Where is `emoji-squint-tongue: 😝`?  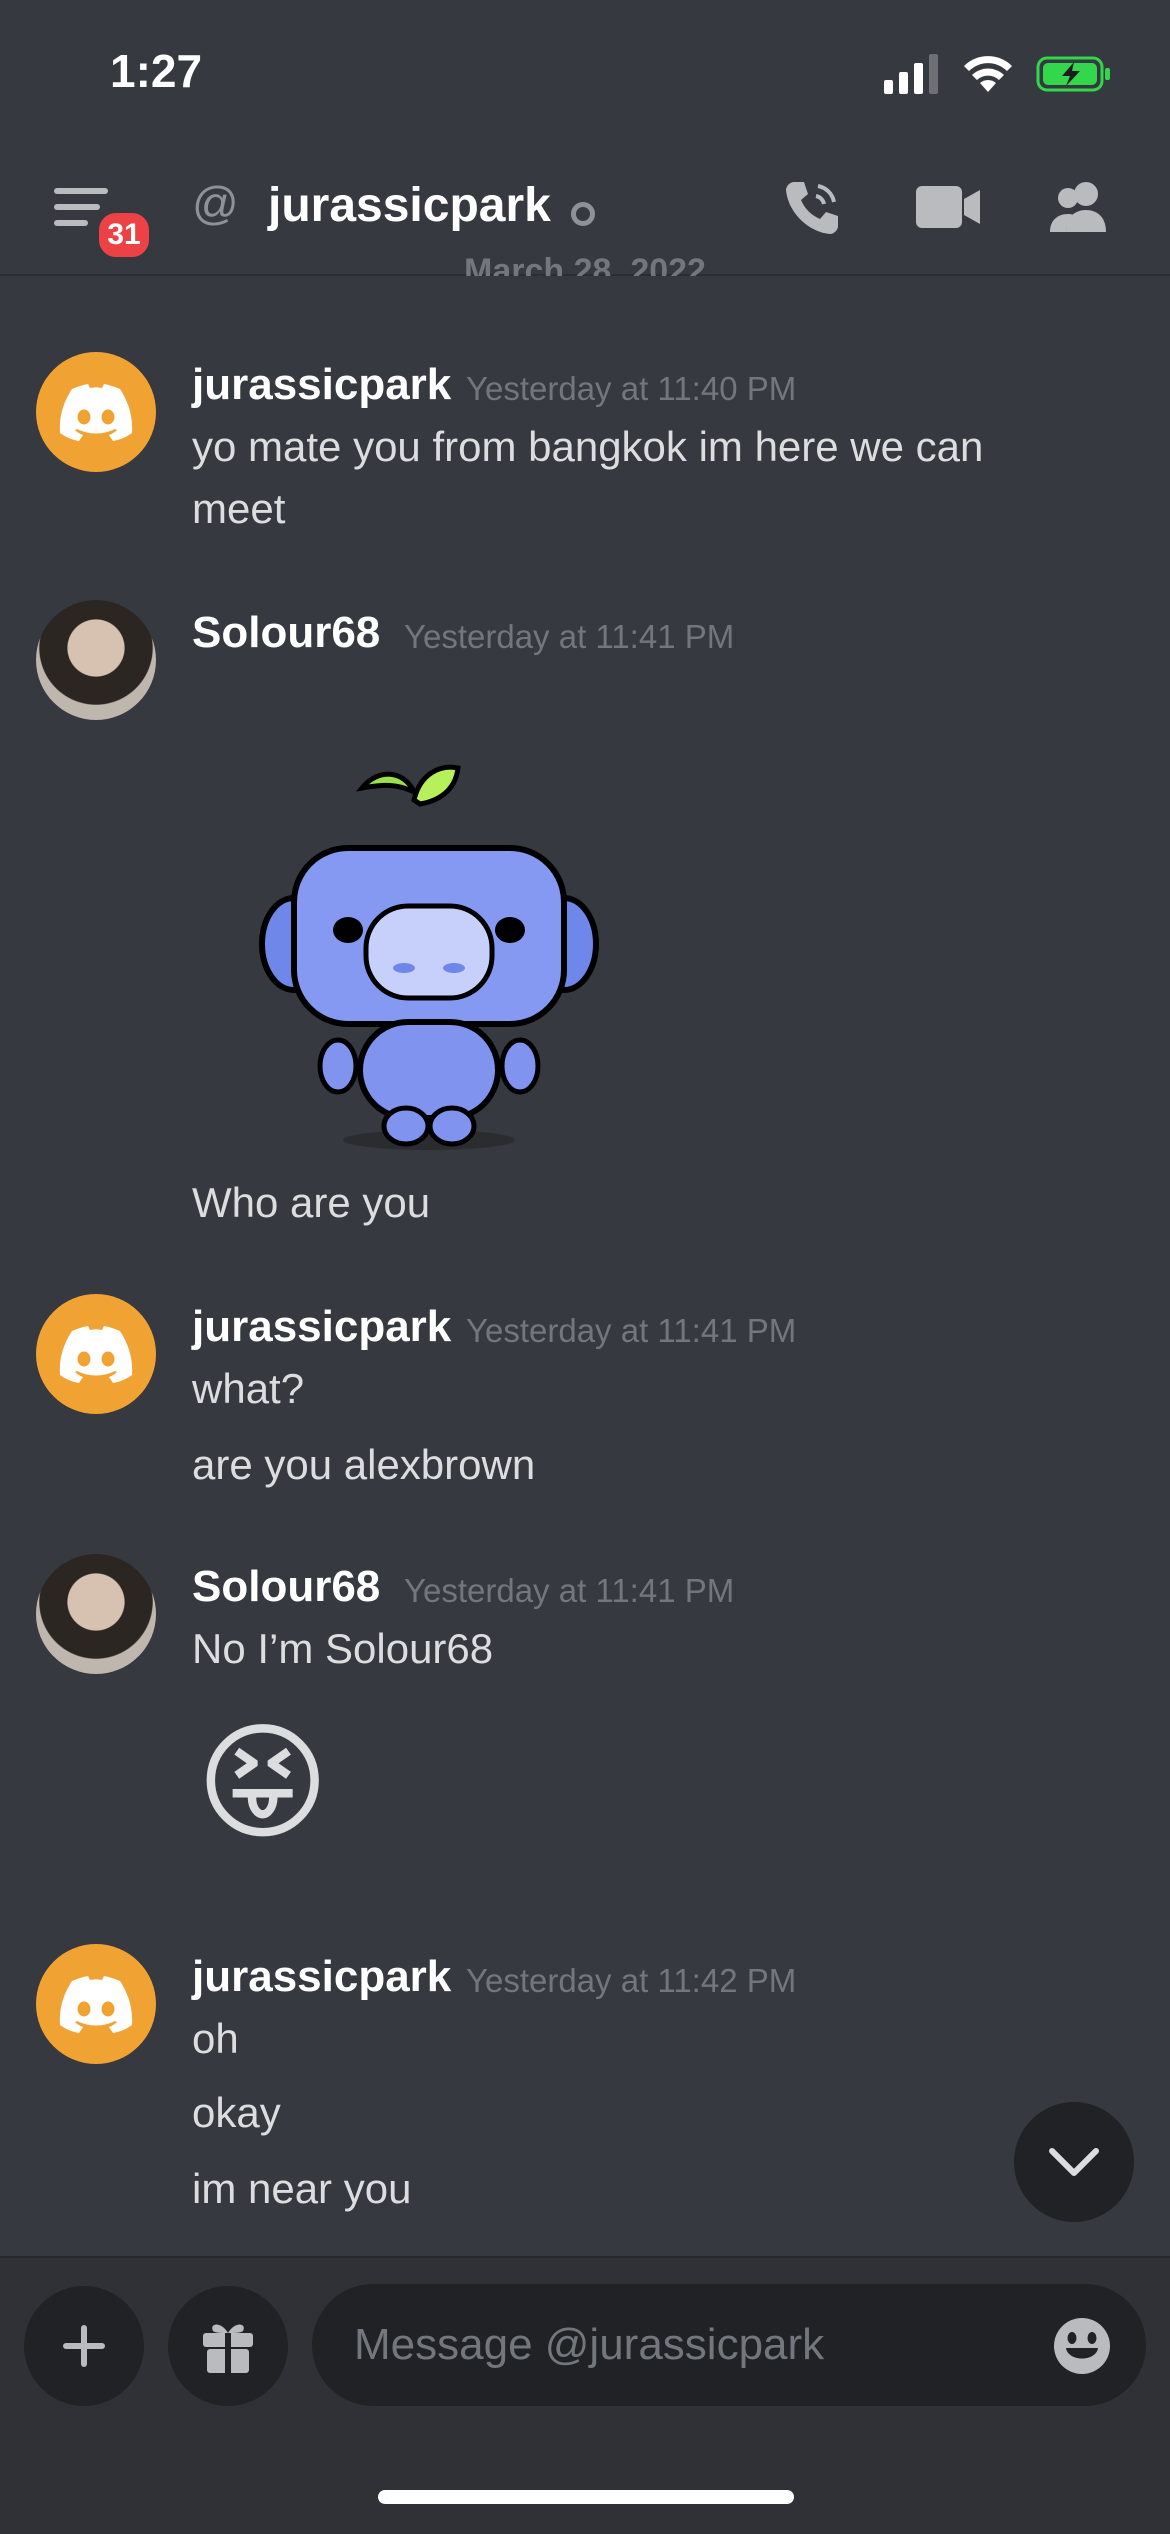
emoji-squint-tongue: 😝 is located at coordinates (262, 1784).